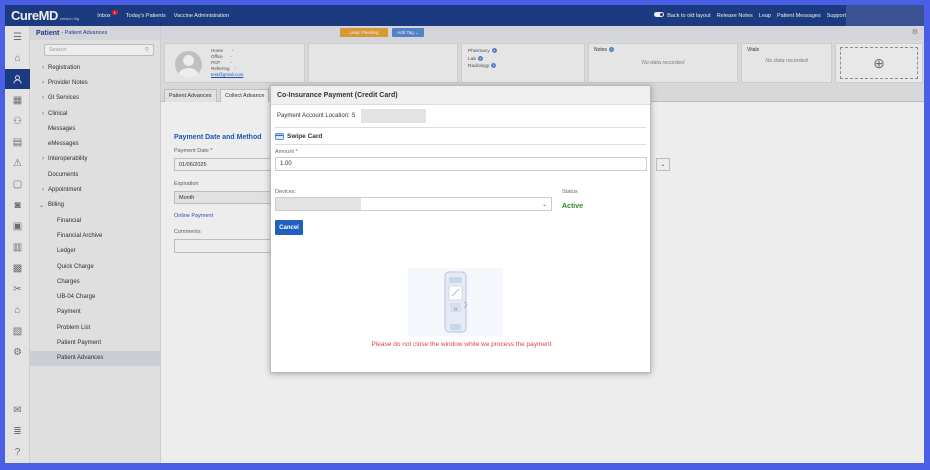 The height and width of the screenshot is (470, 930). Describe the element at coordinates (95, 82) in the screenshot. I see `sidebar-item-provider-notes: › Provider Notes` at that location.